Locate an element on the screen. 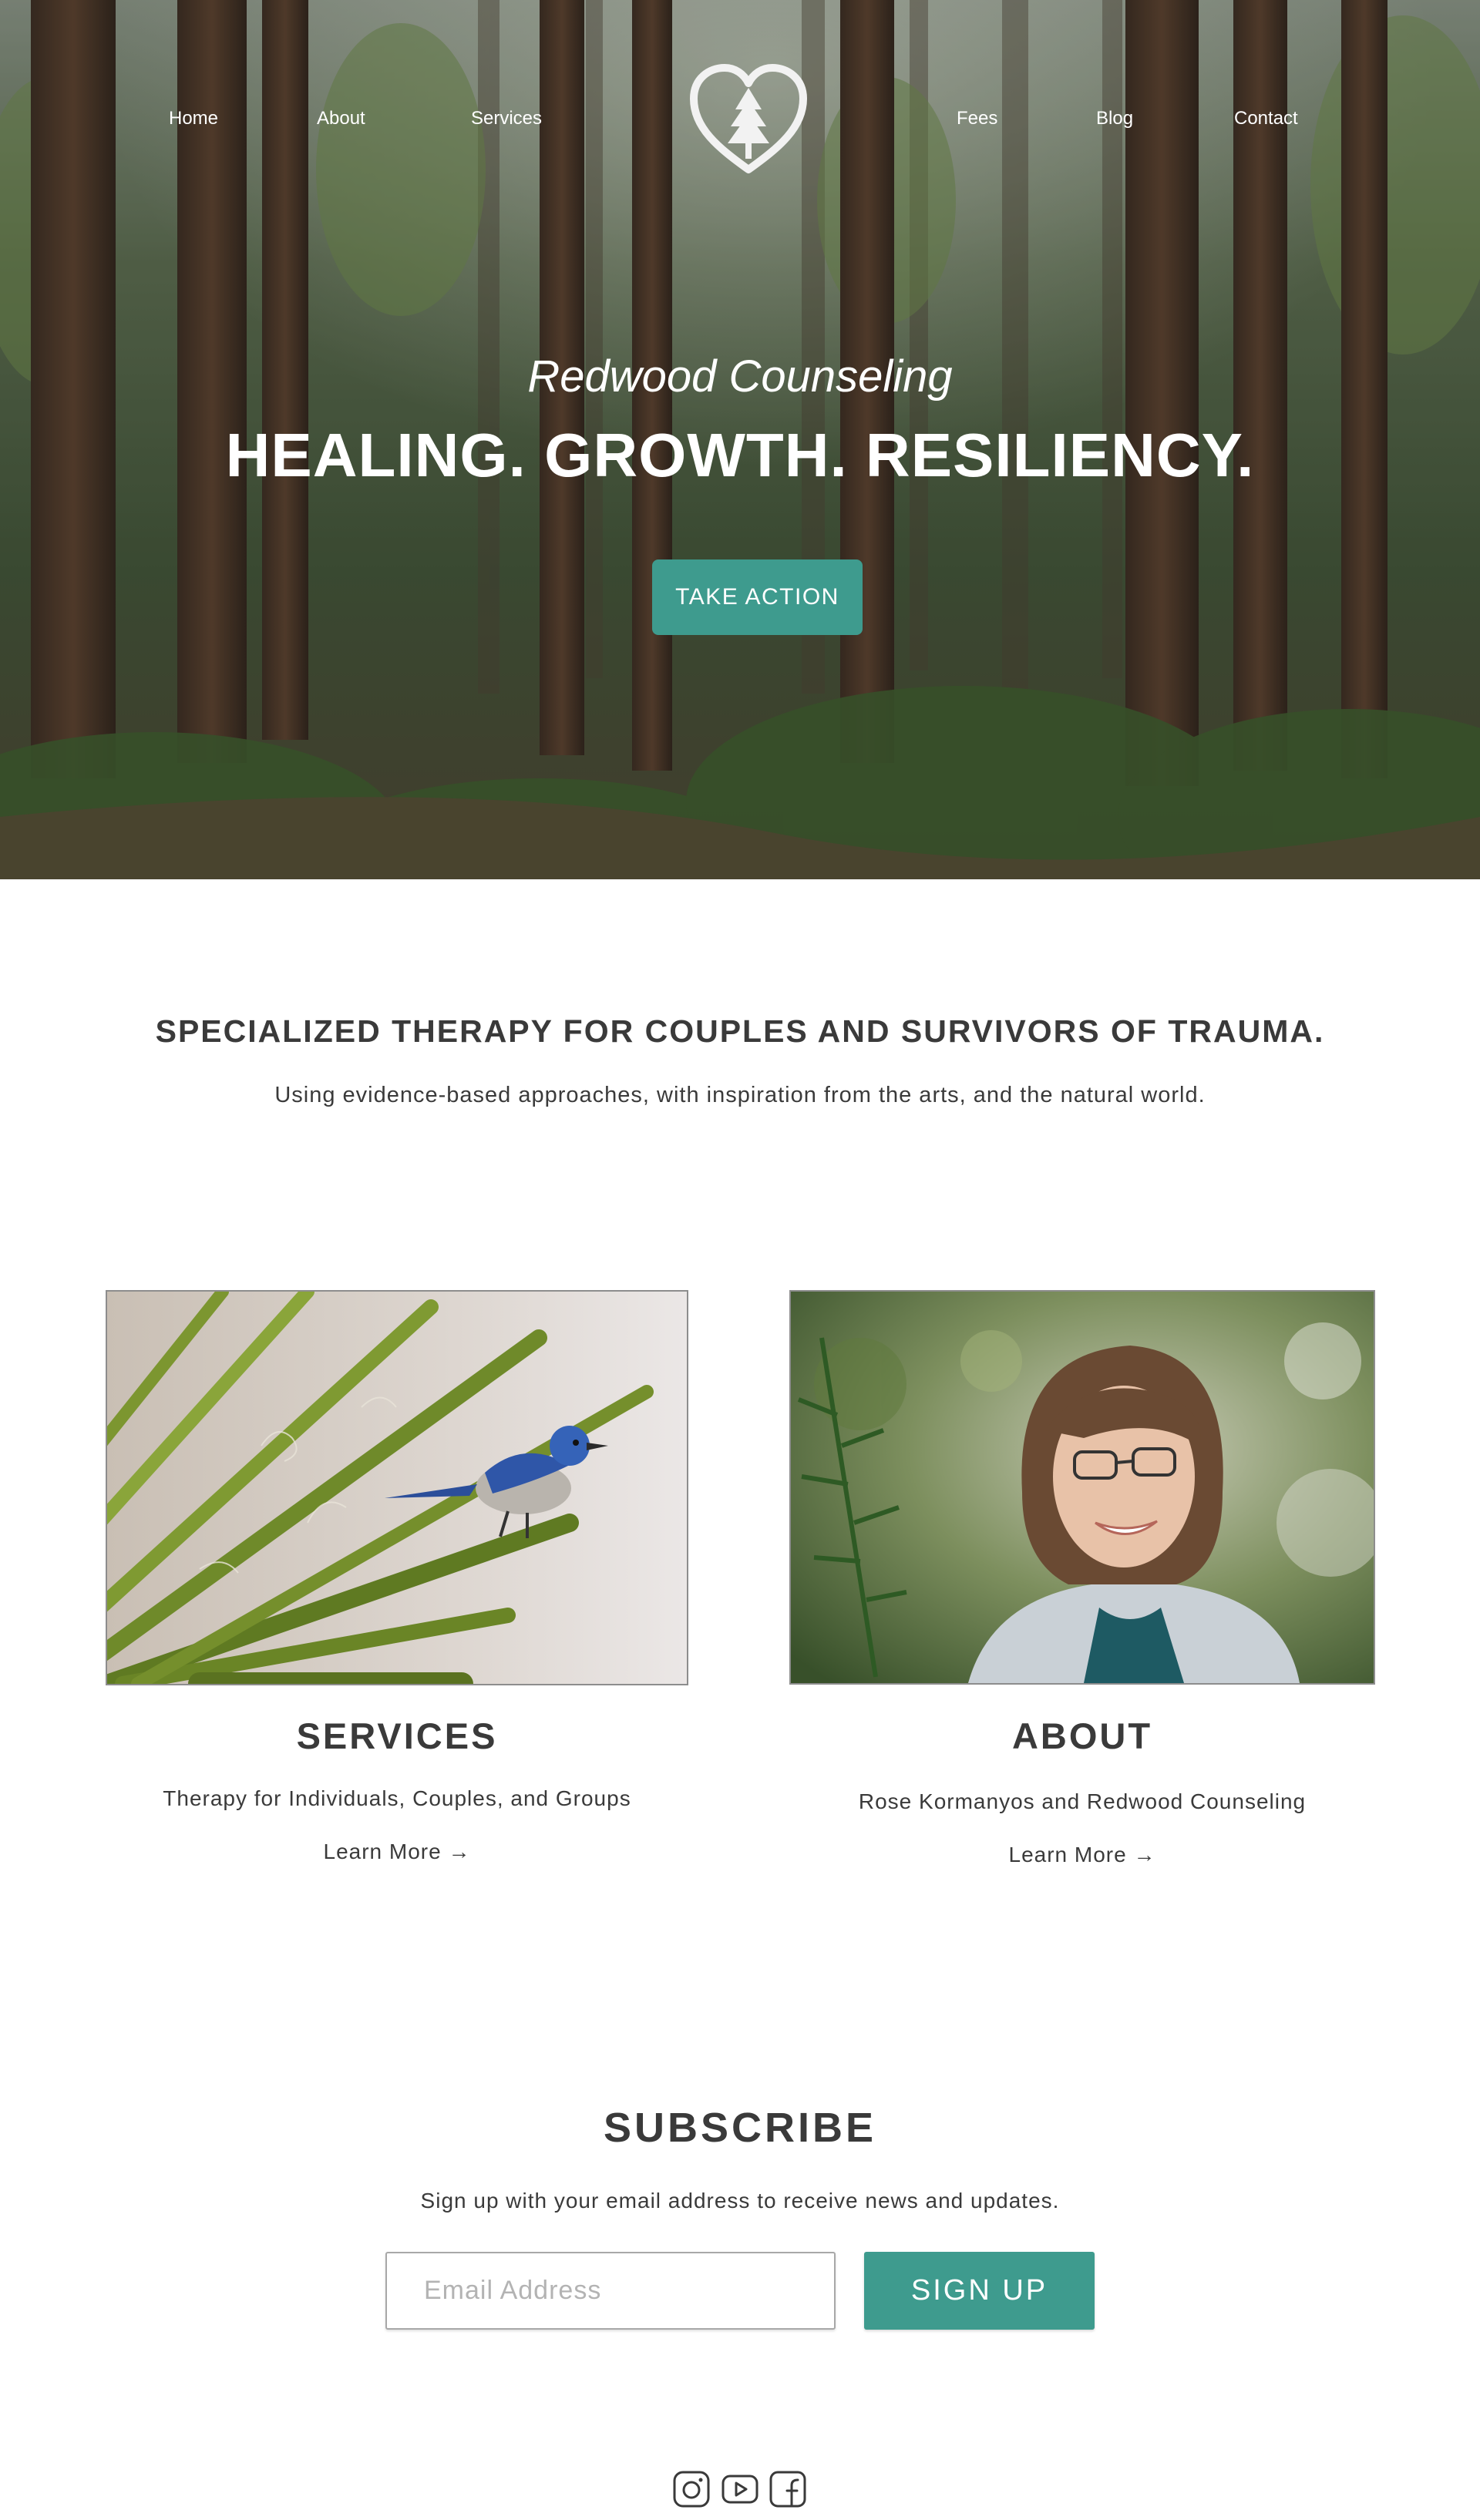 The image size is (1480, 2520). nav-fees-link: Fees is located at coordinates (977, 118).